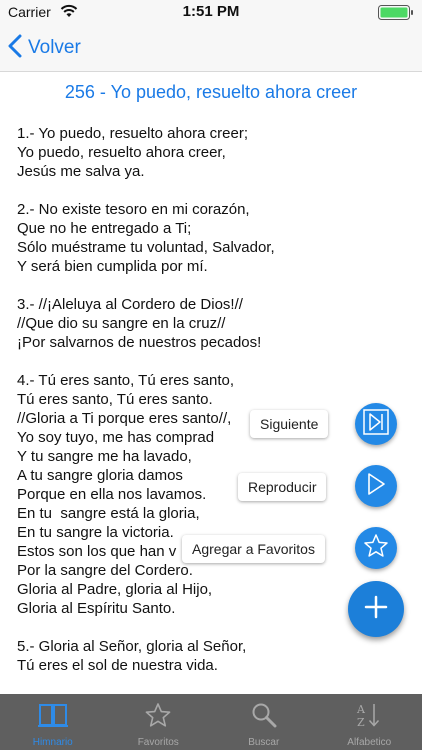 This screenshot has height=750, width=422. I want to click on tab-label: Himnario, so click(52, 742).